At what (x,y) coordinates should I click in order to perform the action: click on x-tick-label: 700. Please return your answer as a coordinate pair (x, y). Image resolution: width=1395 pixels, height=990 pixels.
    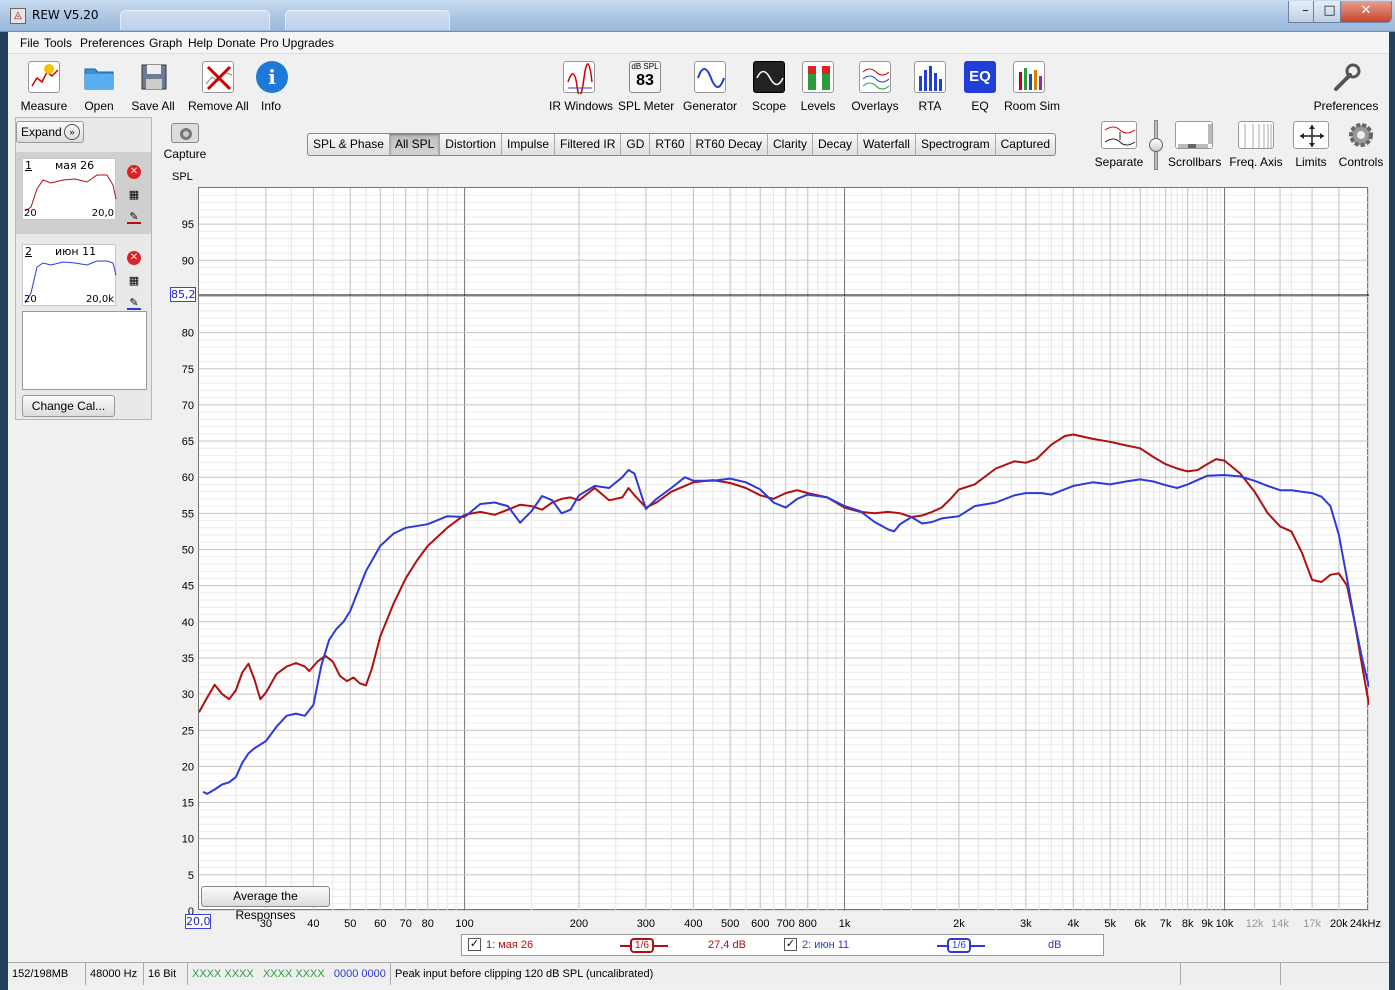
    Looking at the image, I should click on (786, 922).